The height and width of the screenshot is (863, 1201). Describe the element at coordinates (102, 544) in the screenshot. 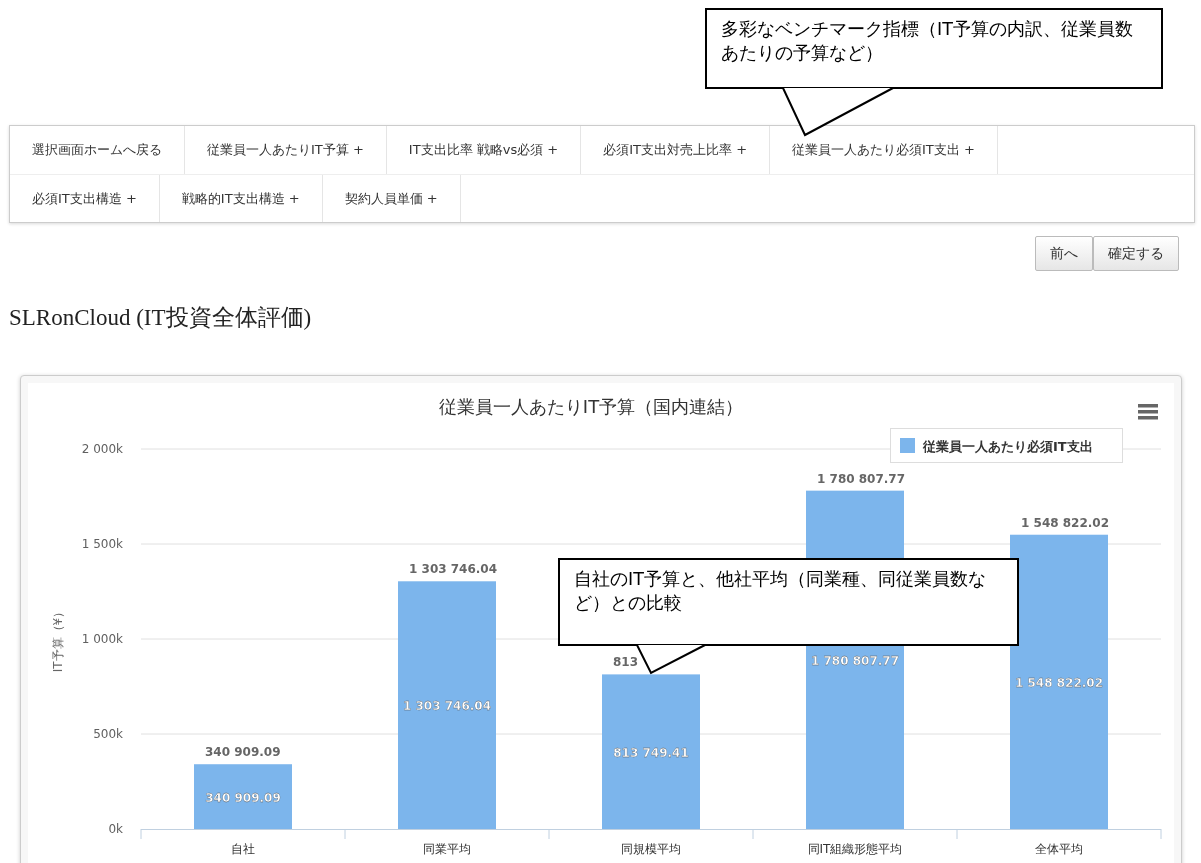

I see `axis-tick-label: 1 500k` at that location.